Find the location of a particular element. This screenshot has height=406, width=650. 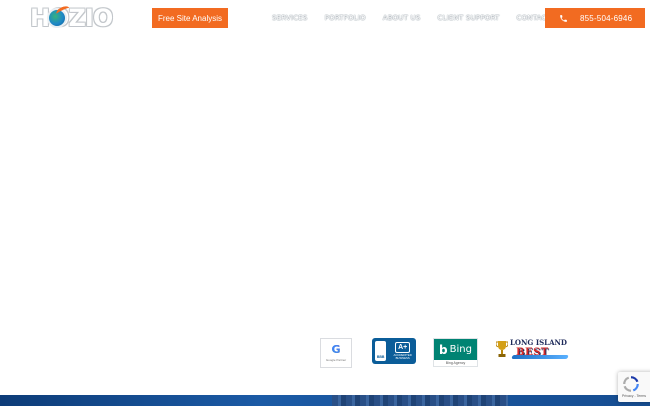

bbb-badge: BBB A+ ACCREDITED BUSINESS is located at coordinates (394, 351).